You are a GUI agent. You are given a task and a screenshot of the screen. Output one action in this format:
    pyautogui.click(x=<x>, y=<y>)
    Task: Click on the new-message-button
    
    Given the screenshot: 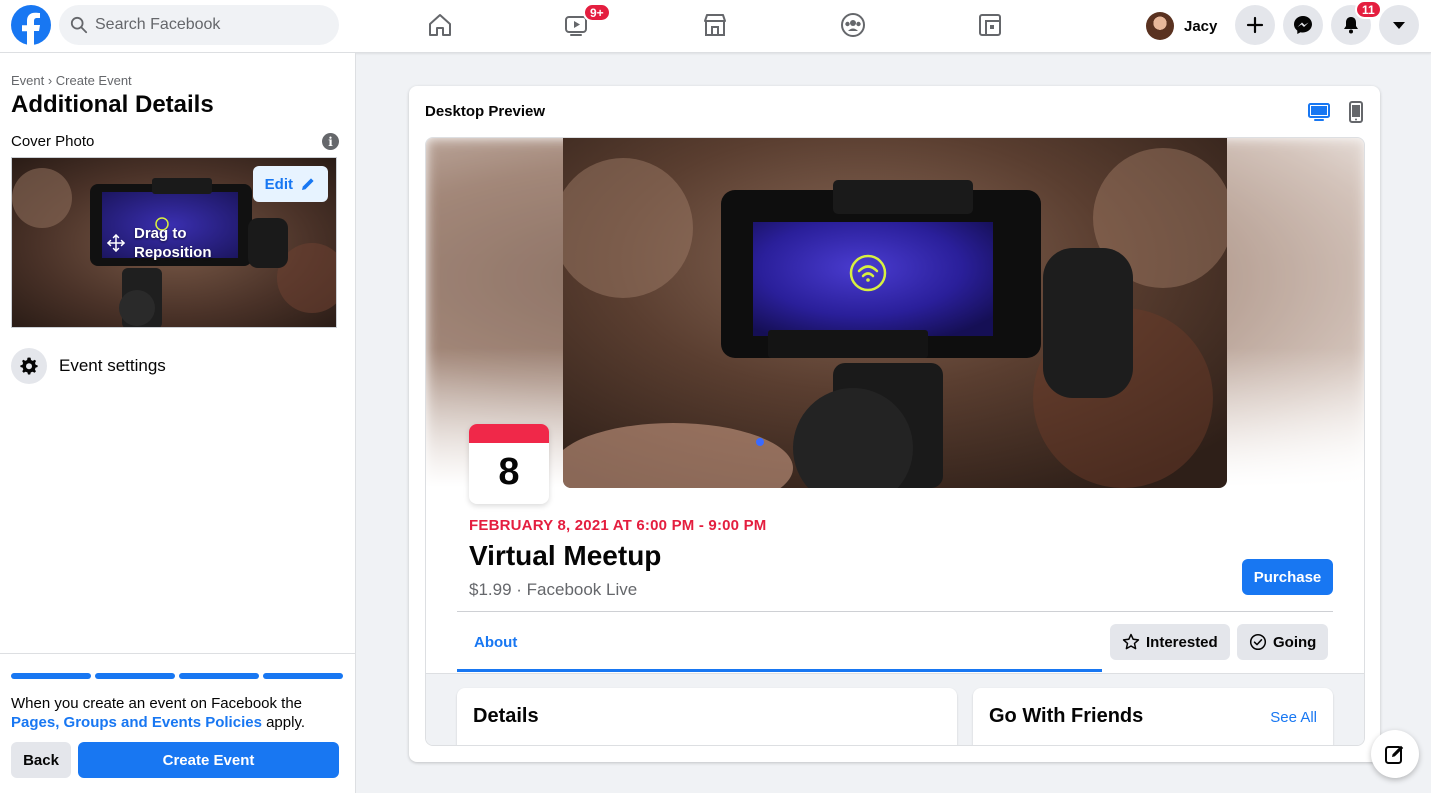 What is the action you would take?
    pyautogui.click(x=1395, y=754)
    